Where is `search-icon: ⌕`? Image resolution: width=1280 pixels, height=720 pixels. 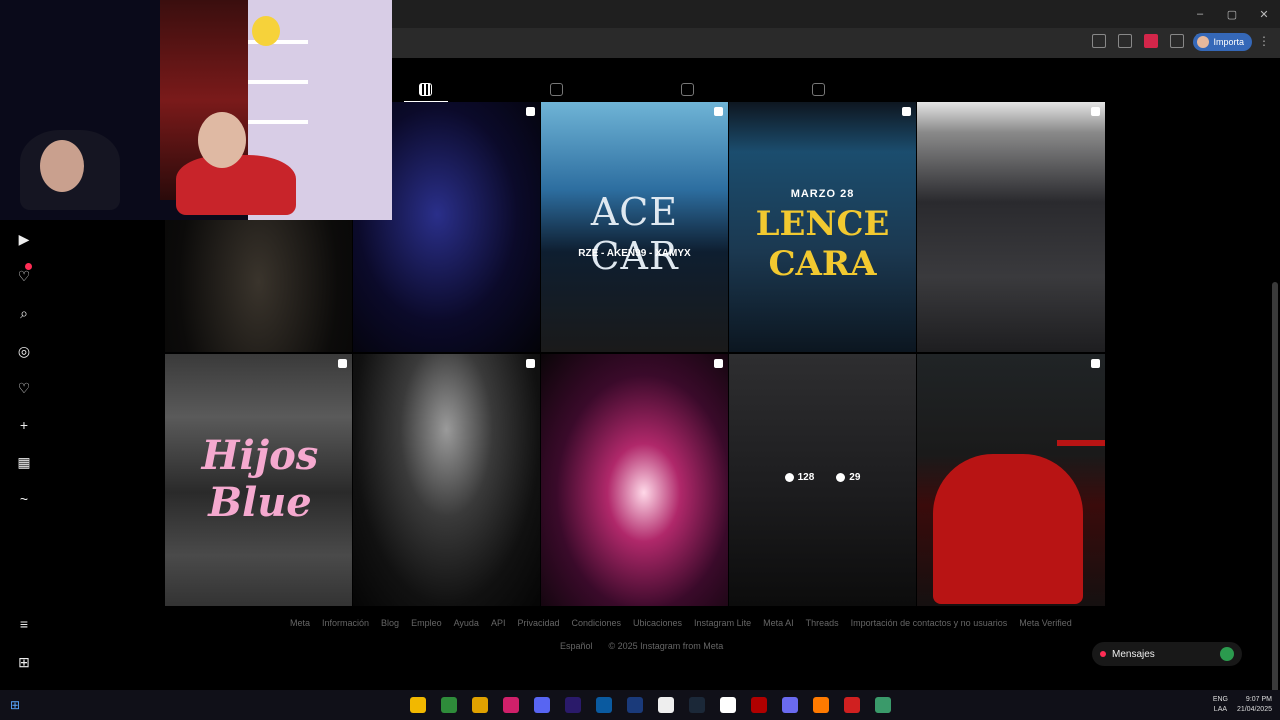
search-icon: ⌕ is located at coordinates (24, 312).